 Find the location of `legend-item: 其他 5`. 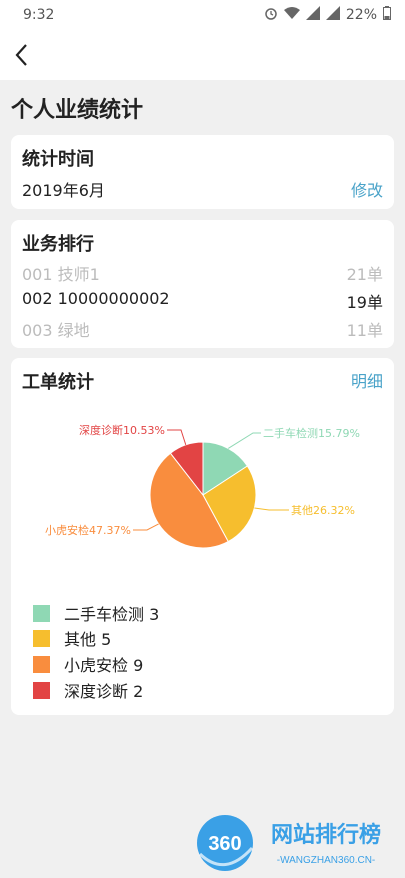

legend-item: 其他 5 is located at coordinates (72, 638).